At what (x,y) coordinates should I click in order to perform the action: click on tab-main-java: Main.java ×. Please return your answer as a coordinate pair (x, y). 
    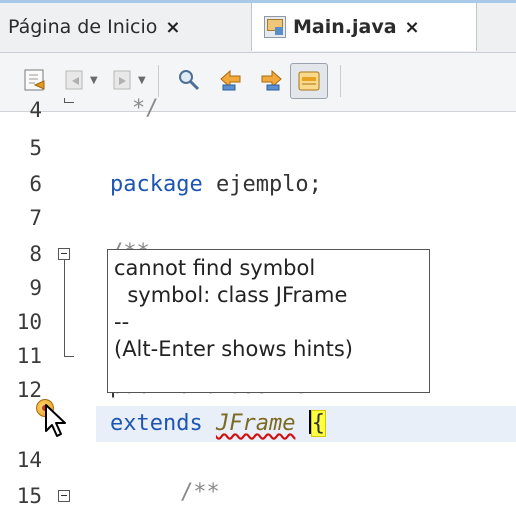
    Looking at the image, I should click on (364, 27).